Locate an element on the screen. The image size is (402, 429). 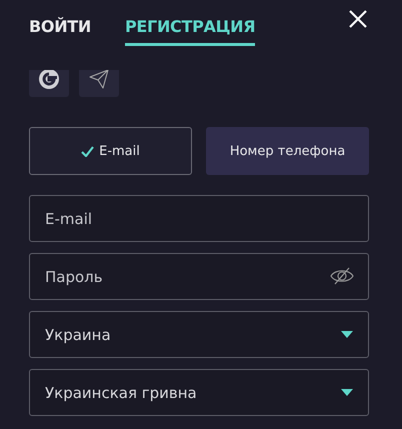
dropdown: Украинская гривна is located at coordinates (199, 392).